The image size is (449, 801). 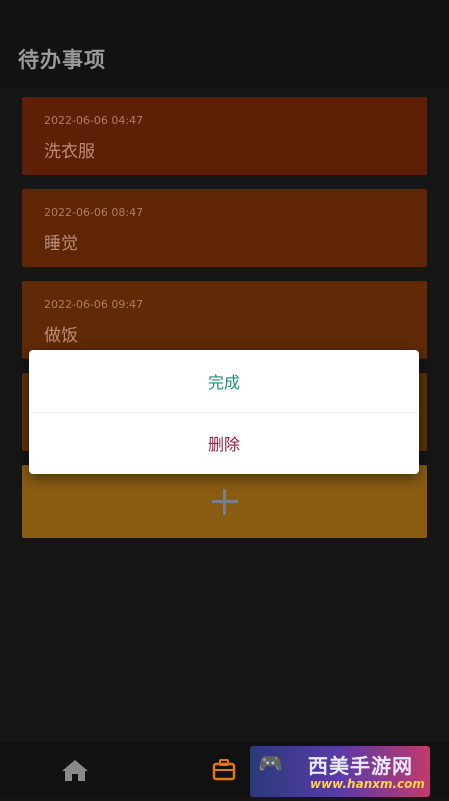 I want to click on action-dialog: 完成 删除, so click(x=224, y=412).